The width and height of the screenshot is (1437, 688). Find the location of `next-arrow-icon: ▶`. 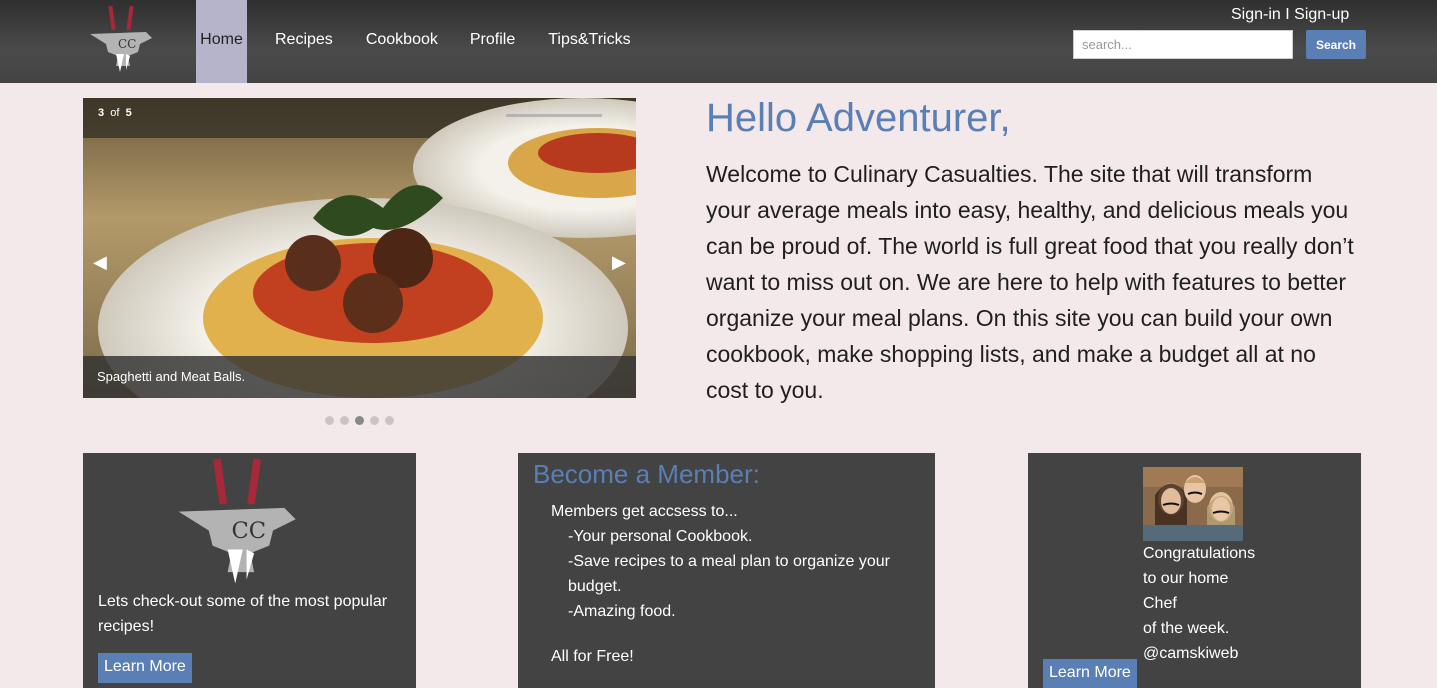

next-arrow-icon: ▶ is located at coordinates (619, 262).